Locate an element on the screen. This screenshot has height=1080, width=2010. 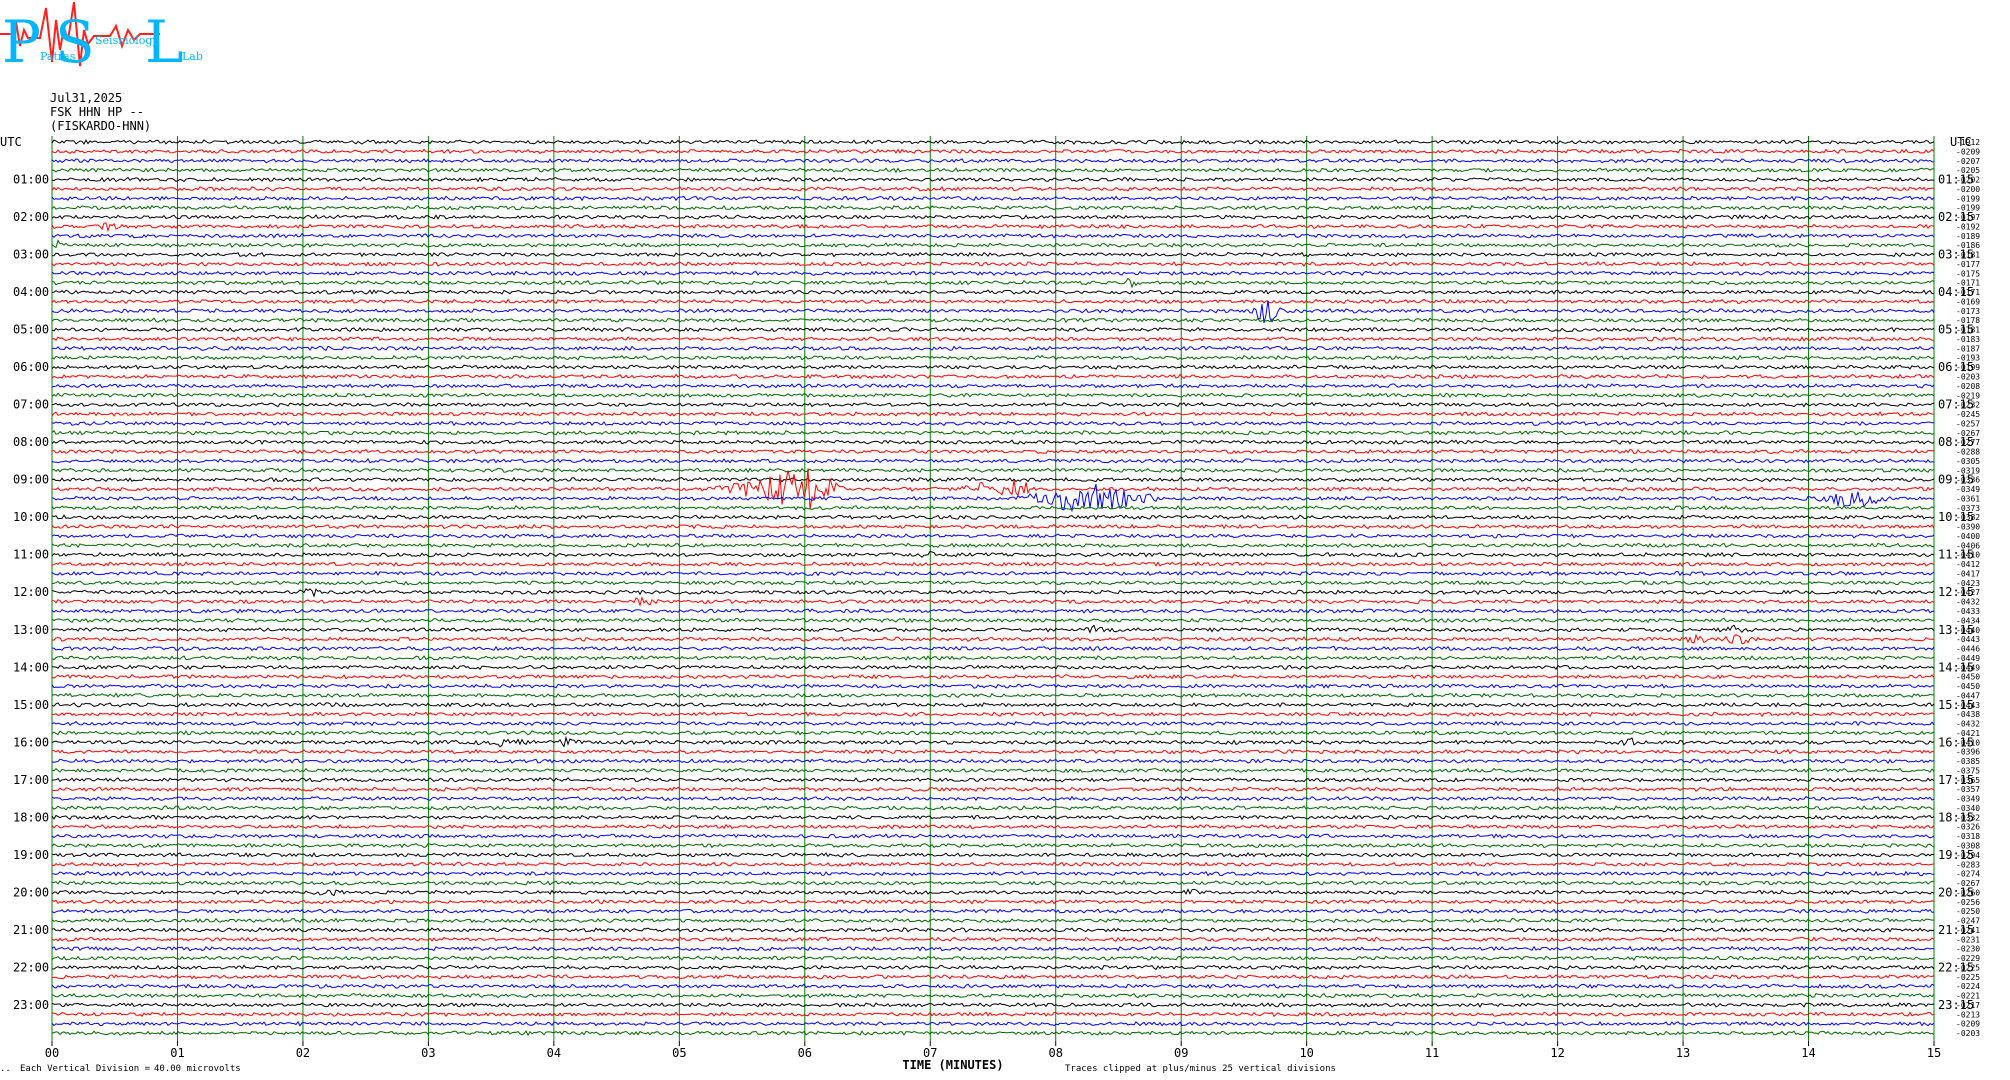
row-offset-label: -0400 is located at coordinates (1968, 536).